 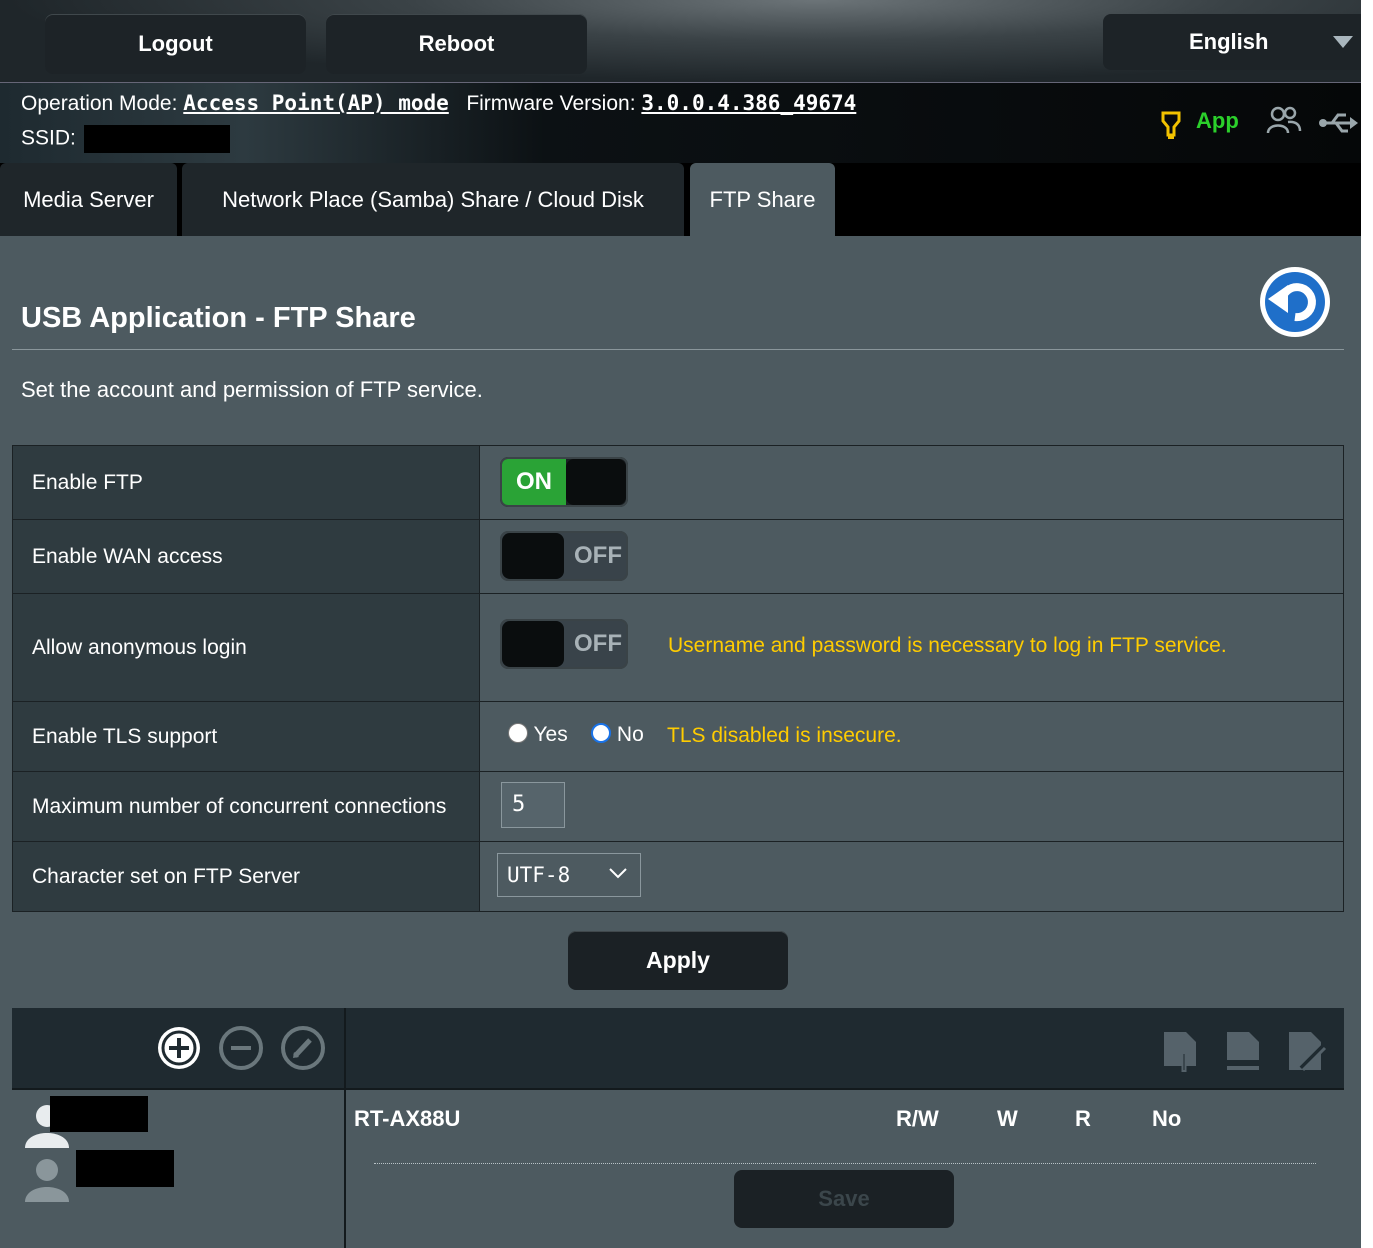 I want to click on enable-wan-toggle: OFF, so click(x=564, y=556).